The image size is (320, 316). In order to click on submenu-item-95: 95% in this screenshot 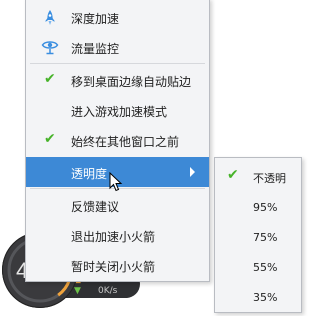, I will do `click(258, 207)`.